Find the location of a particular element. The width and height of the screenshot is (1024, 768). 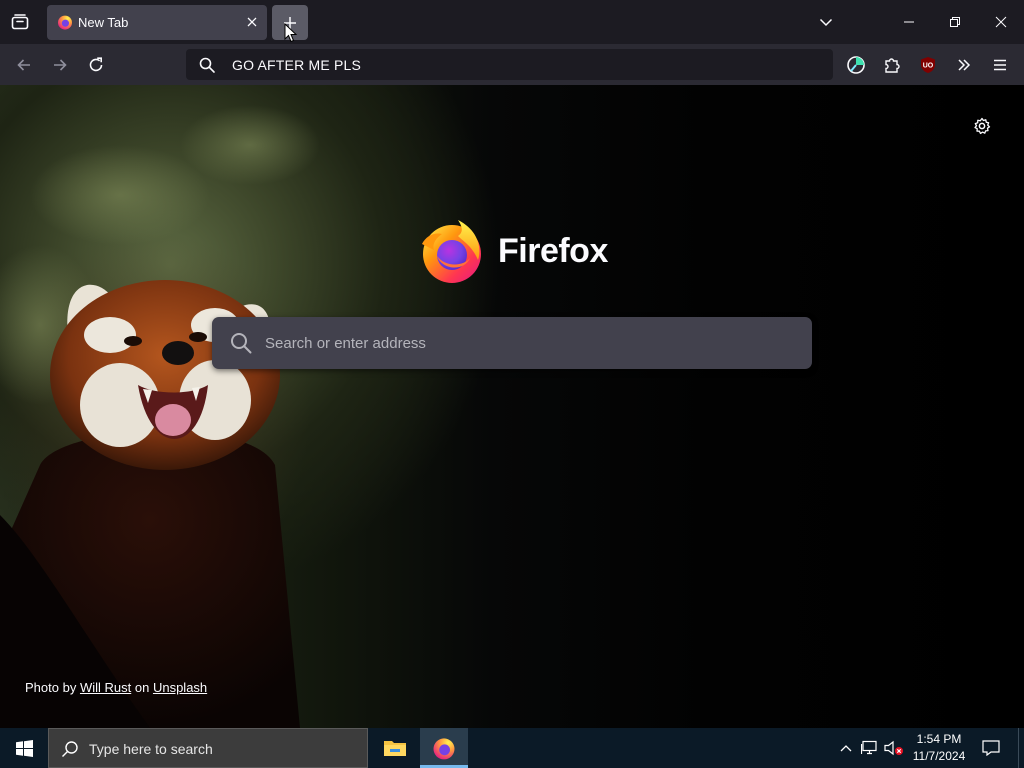

windows-logo-icon is located at coordinates (24, 748).